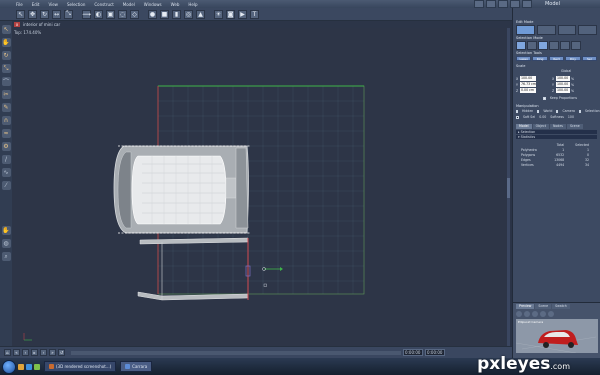 Image resolution: width=600 pixels, height=375 pixels. I want to click on tool-poly-button: Poly, so click(573, 58).